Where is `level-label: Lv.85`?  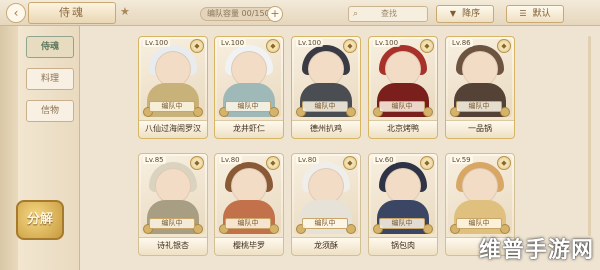 level-label: Lv.85 is located at coordinates (154, 160).